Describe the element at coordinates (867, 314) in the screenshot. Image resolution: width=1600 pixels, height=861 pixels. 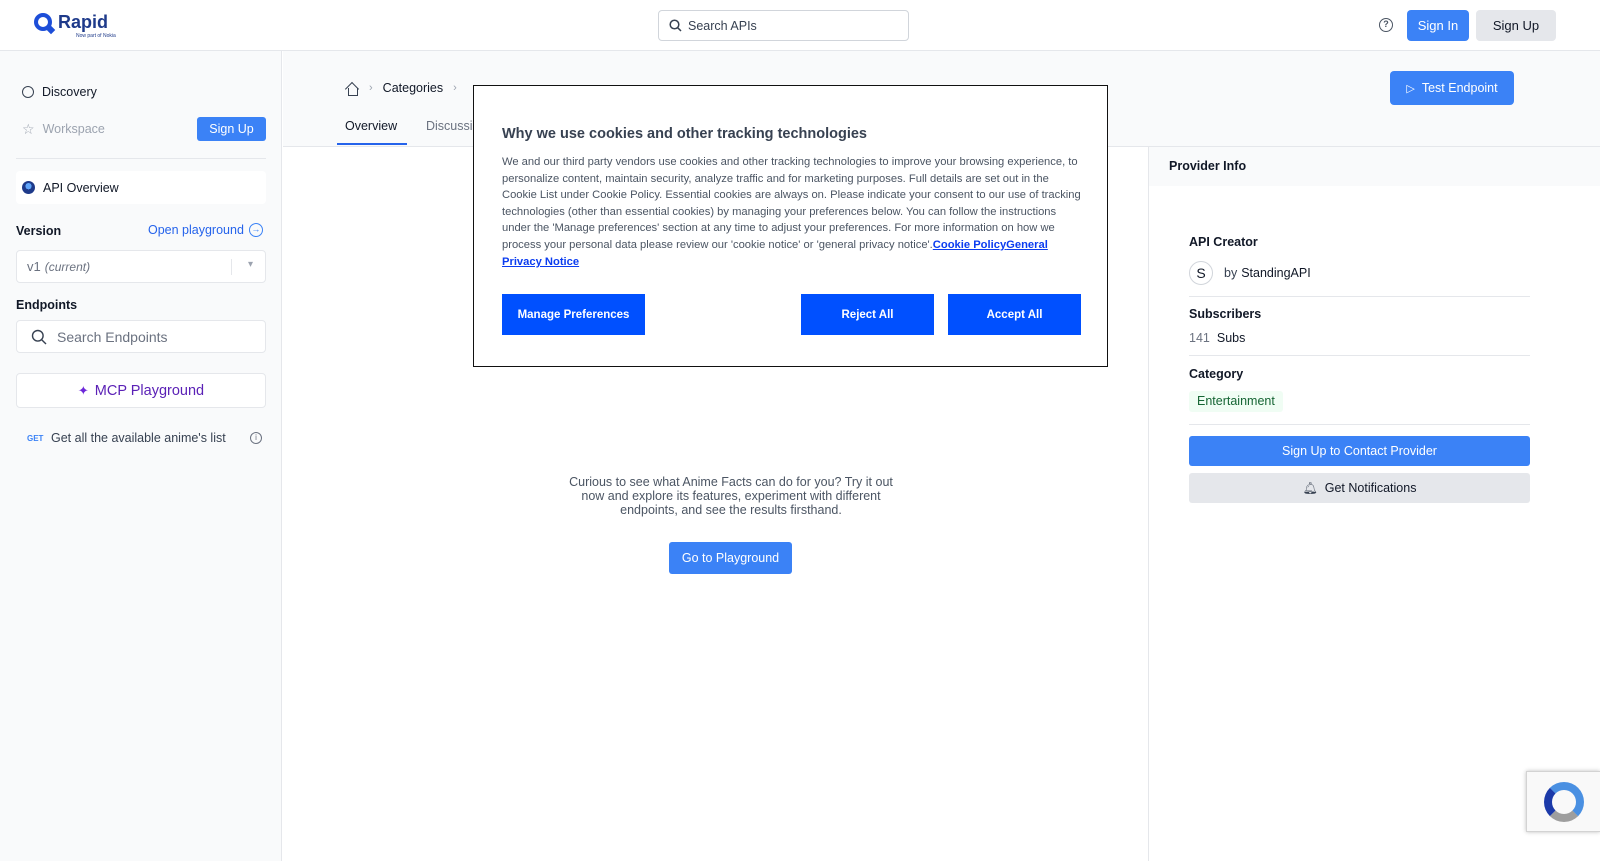
I see `reject-all-button: Reject All` at that location.